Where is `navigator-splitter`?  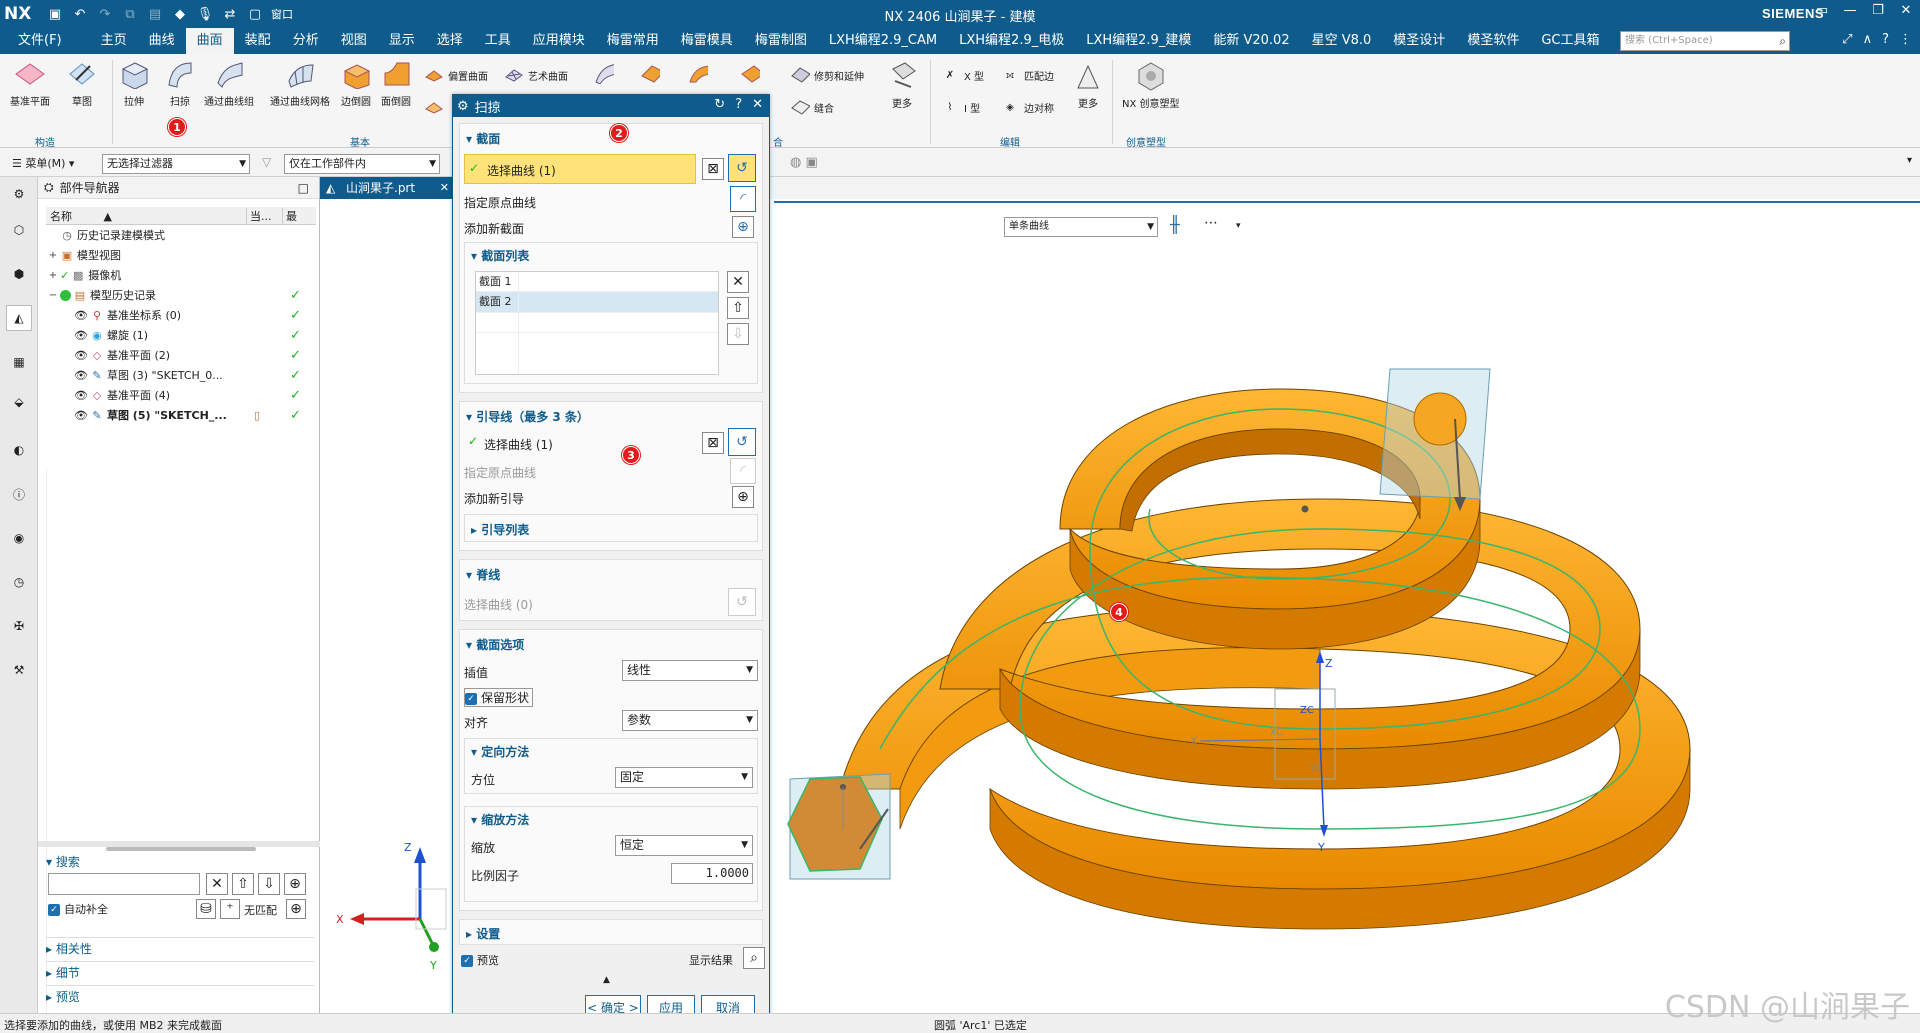
navigator-splitter is located at coordinates (179, 844).